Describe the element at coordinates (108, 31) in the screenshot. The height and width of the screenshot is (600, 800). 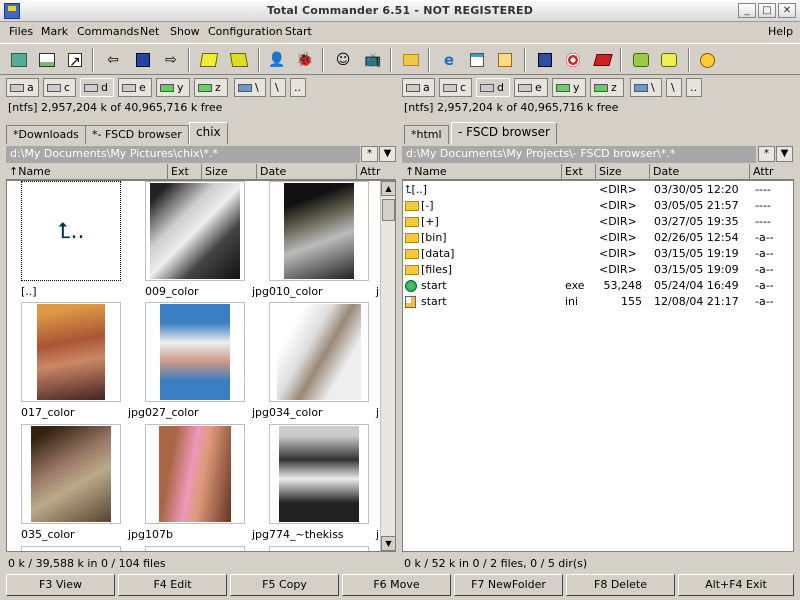
I see `menu-commands: Commands` at that location.